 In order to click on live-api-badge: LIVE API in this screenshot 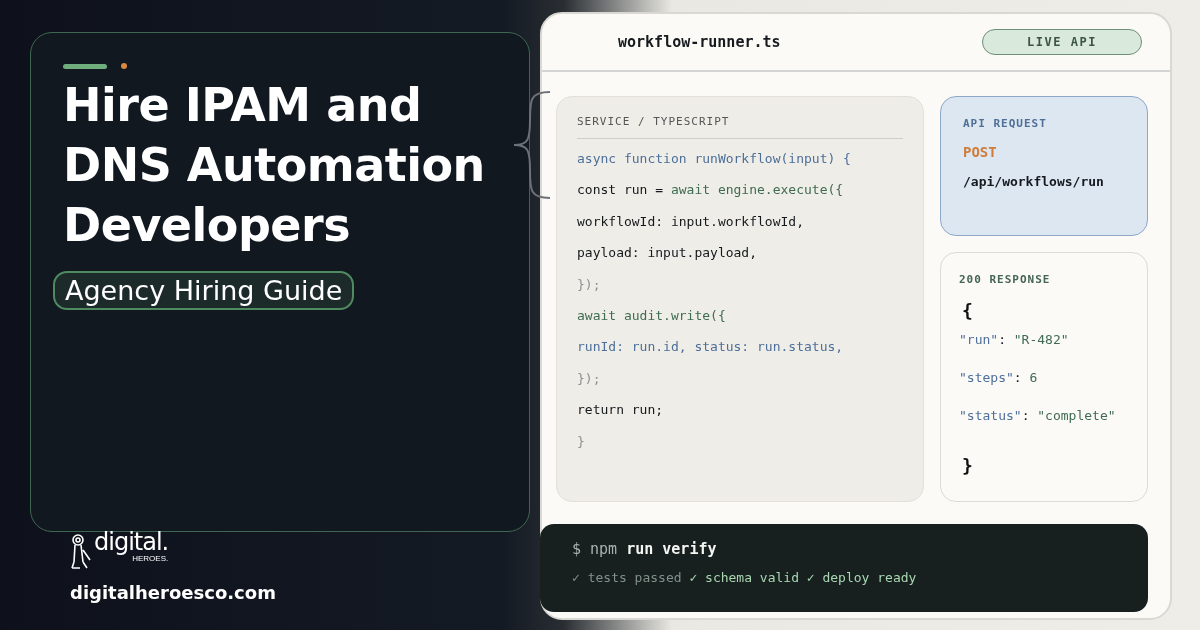, I will do `click(1062, 42)`.